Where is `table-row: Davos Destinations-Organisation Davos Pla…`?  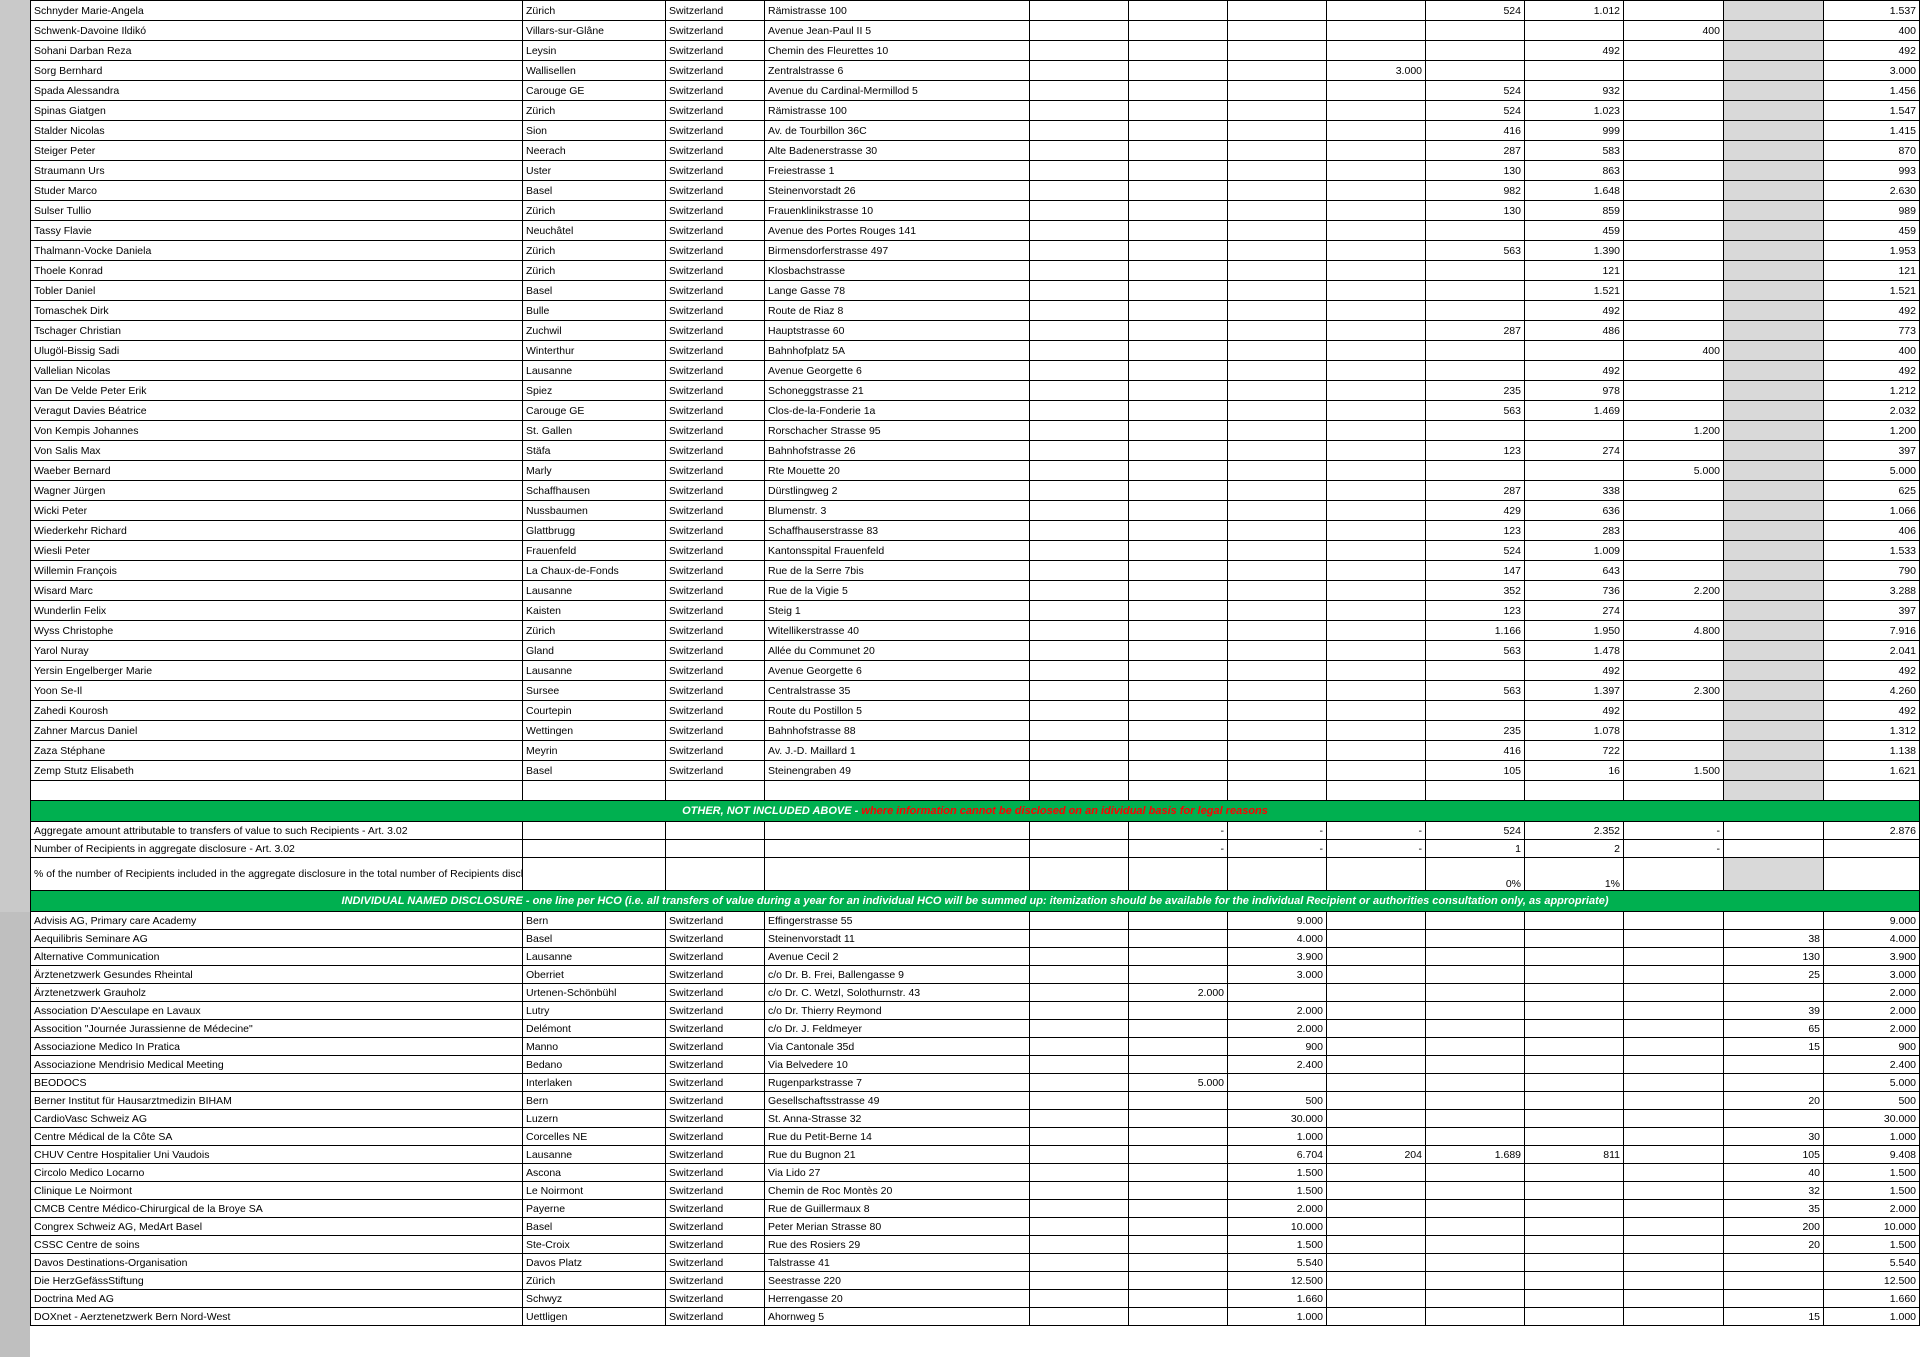
table-row: Davos Destinations-Organisation Davos Pla… is located at coordinates (975, 1262).